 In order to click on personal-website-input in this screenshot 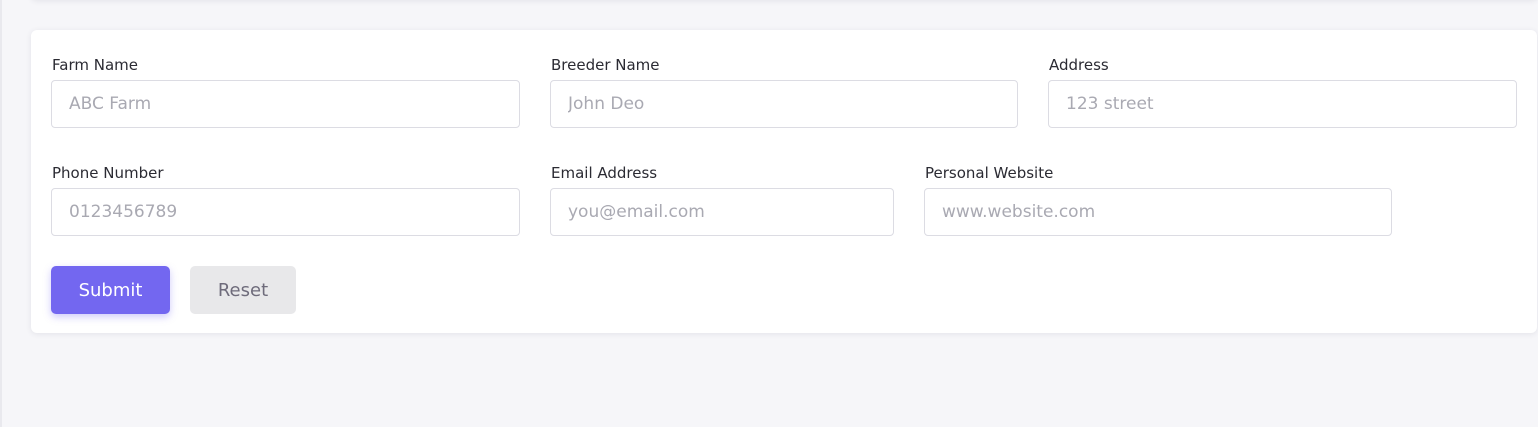, I will do `click(1158, 212)`.